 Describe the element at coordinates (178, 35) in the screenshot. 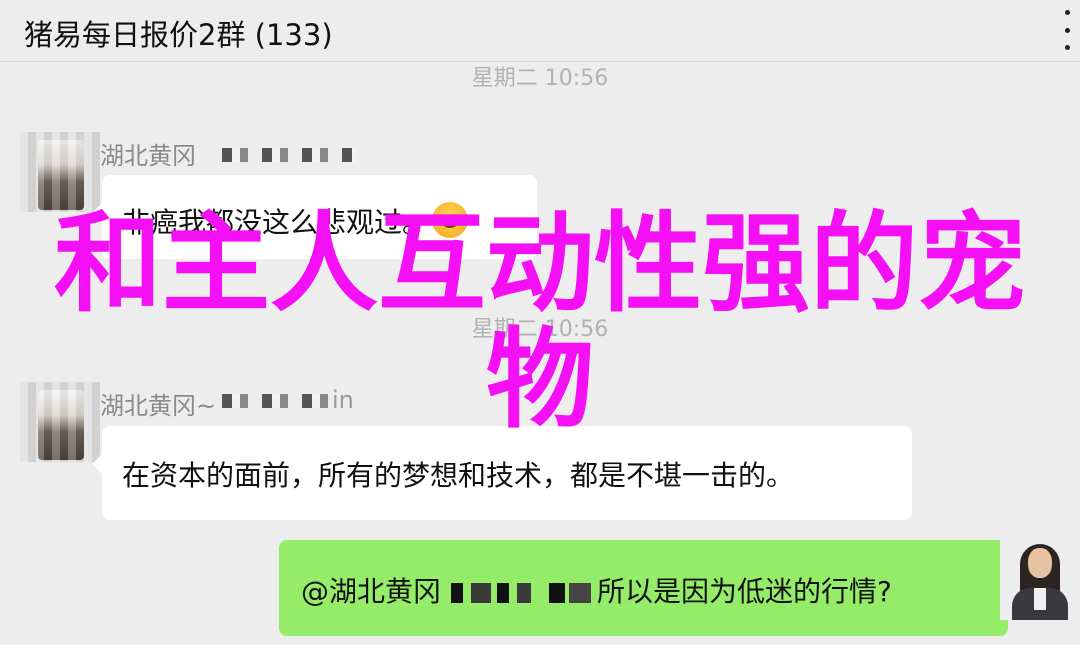

I see `chat-title: 猪易每日报价2群 (133)` at that location.